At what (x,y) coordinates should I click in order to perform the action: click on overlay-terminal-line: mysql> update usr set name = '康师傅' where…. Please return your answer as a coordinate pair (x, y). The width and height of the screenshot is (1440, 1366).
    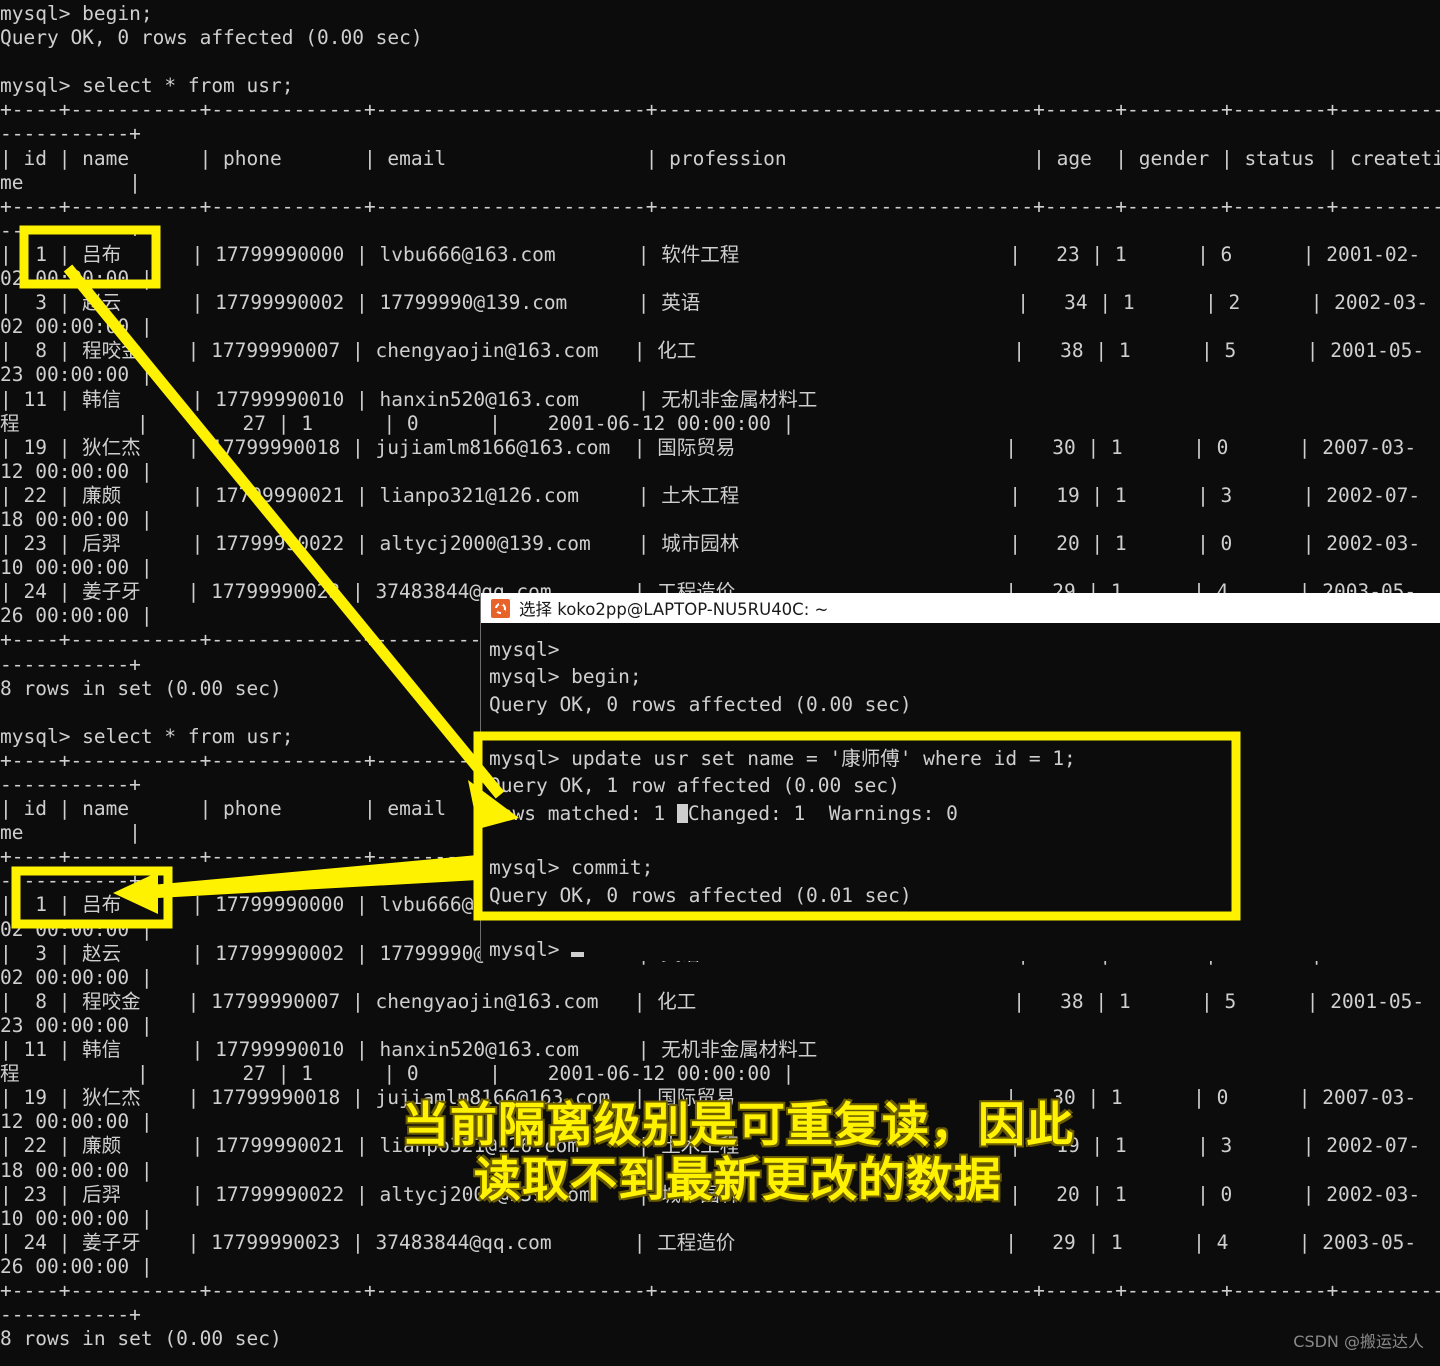
    Looking at the image, I should click on (782, 759).